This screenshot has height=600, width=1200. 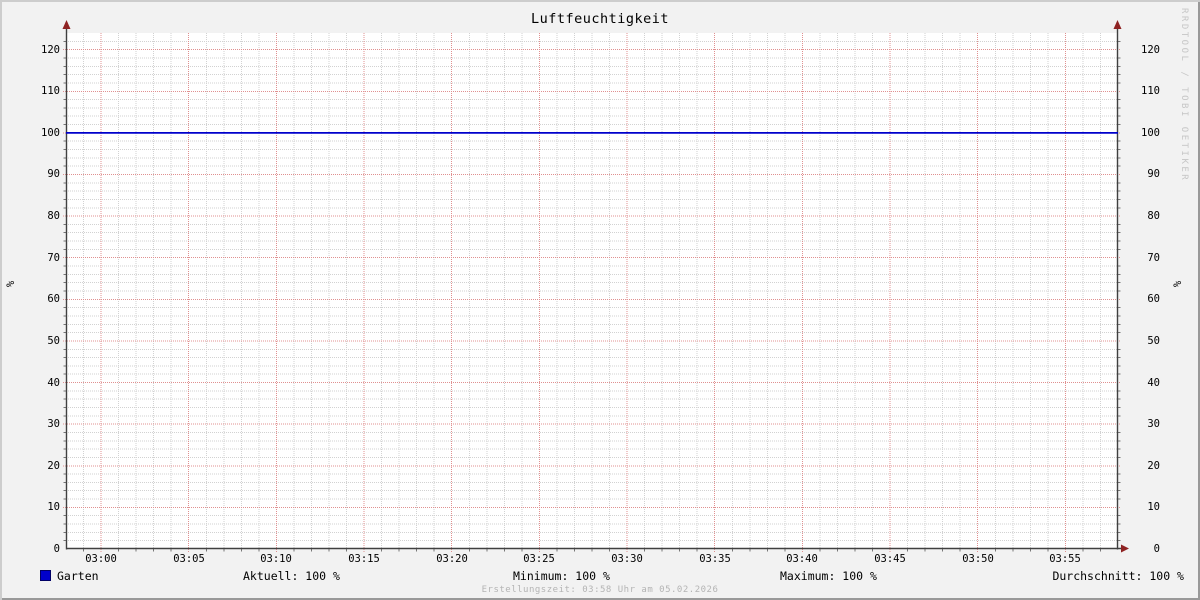 What do you see at coordinates (1153, 341) in the screenshot?
I see `y-tick-label-right: 50` at bounding box center [1153, 341].